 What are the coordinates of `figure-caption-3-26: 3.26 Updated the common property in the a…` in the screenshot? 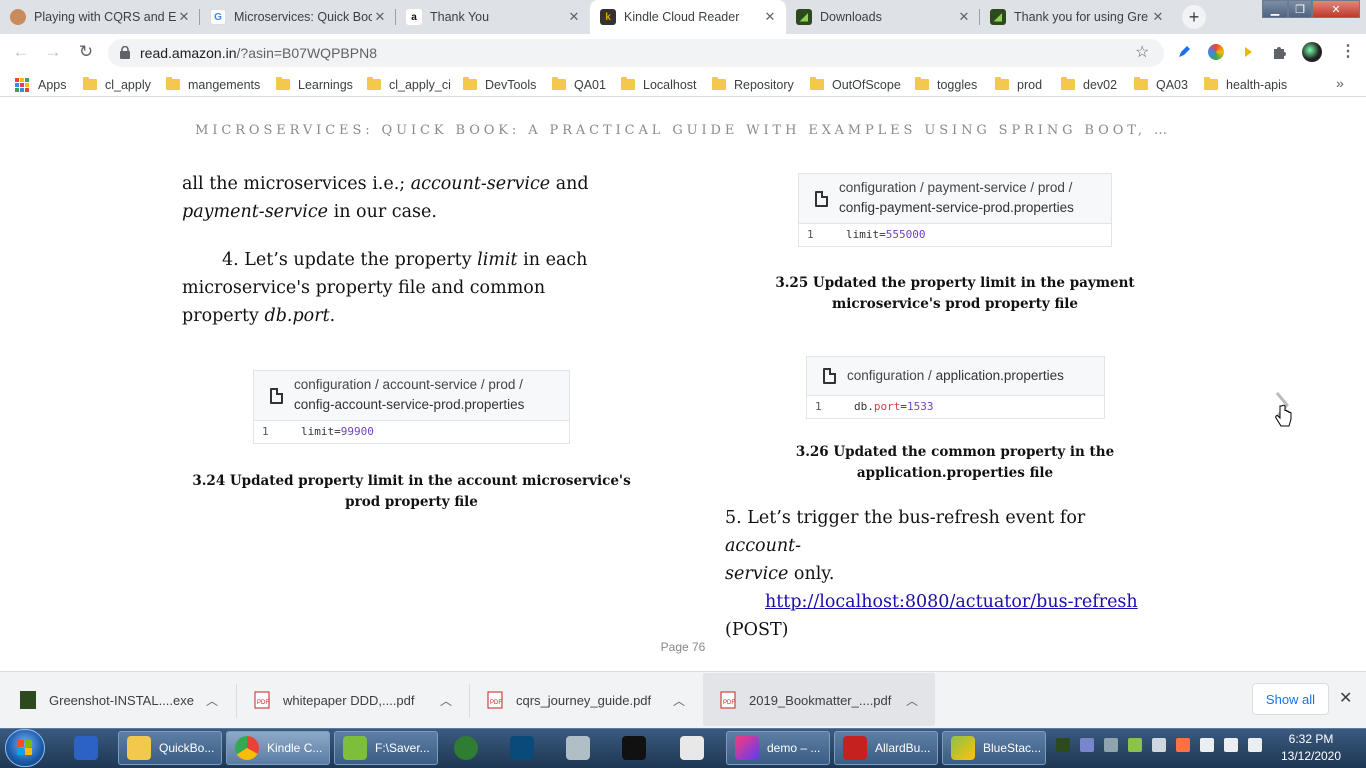 It's located at (955, 462).